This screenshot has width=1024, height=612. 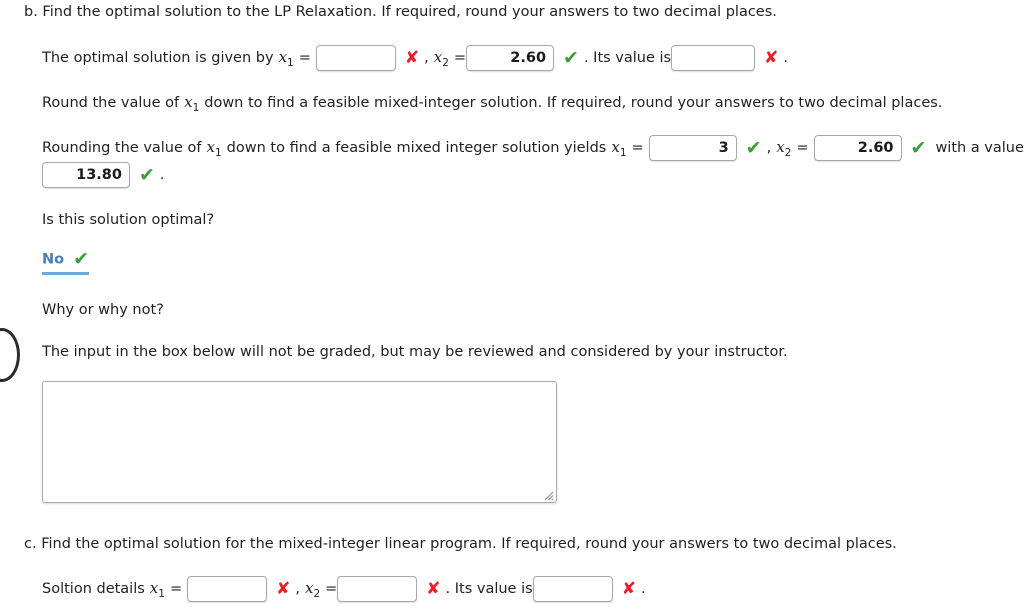 I want to click on rounding-value-period: ., so click(x=162, y=175).